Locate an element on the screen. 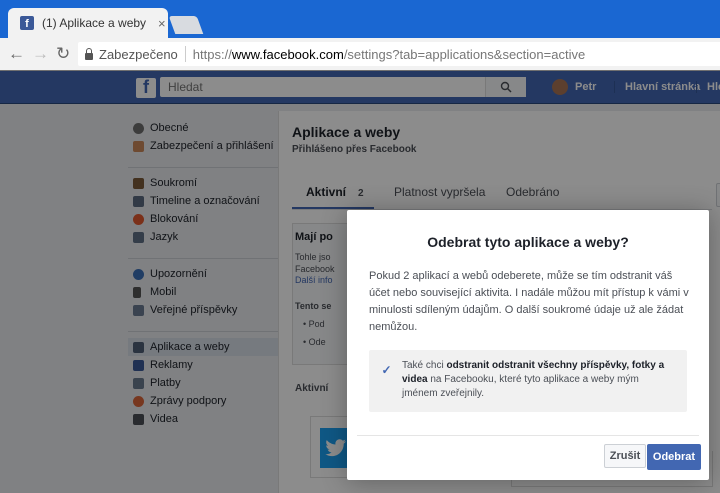 The image size is (720, 493). secure-label: Zabezpečeno is located at coordinates (138, 54).